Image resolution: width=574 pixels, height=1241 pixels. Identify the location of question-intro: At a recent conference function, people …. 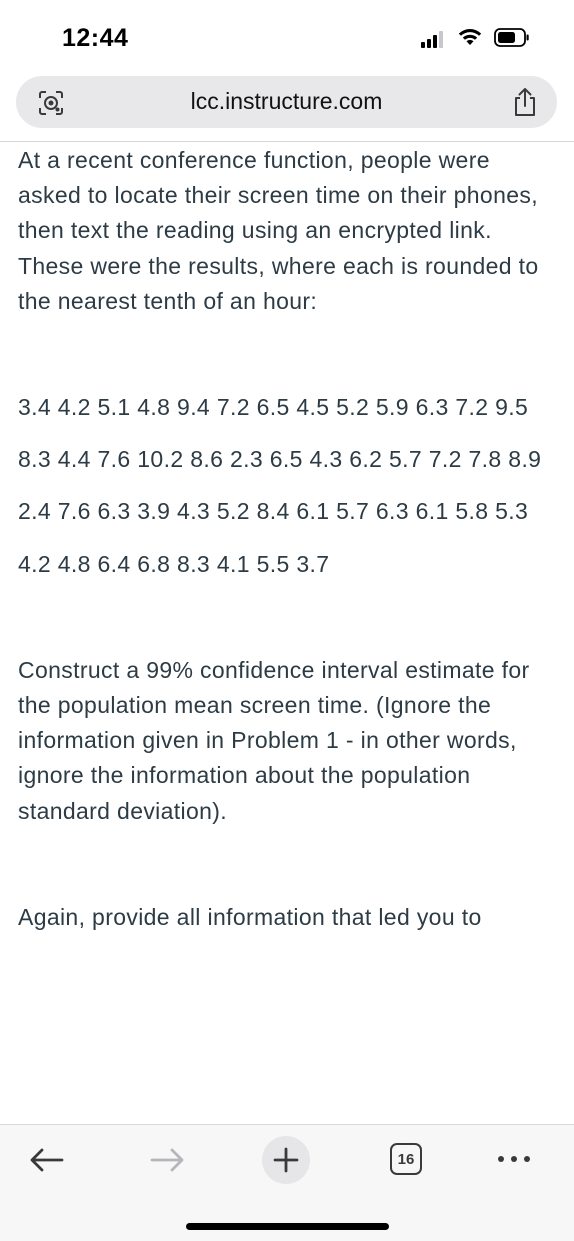
(278, 230).